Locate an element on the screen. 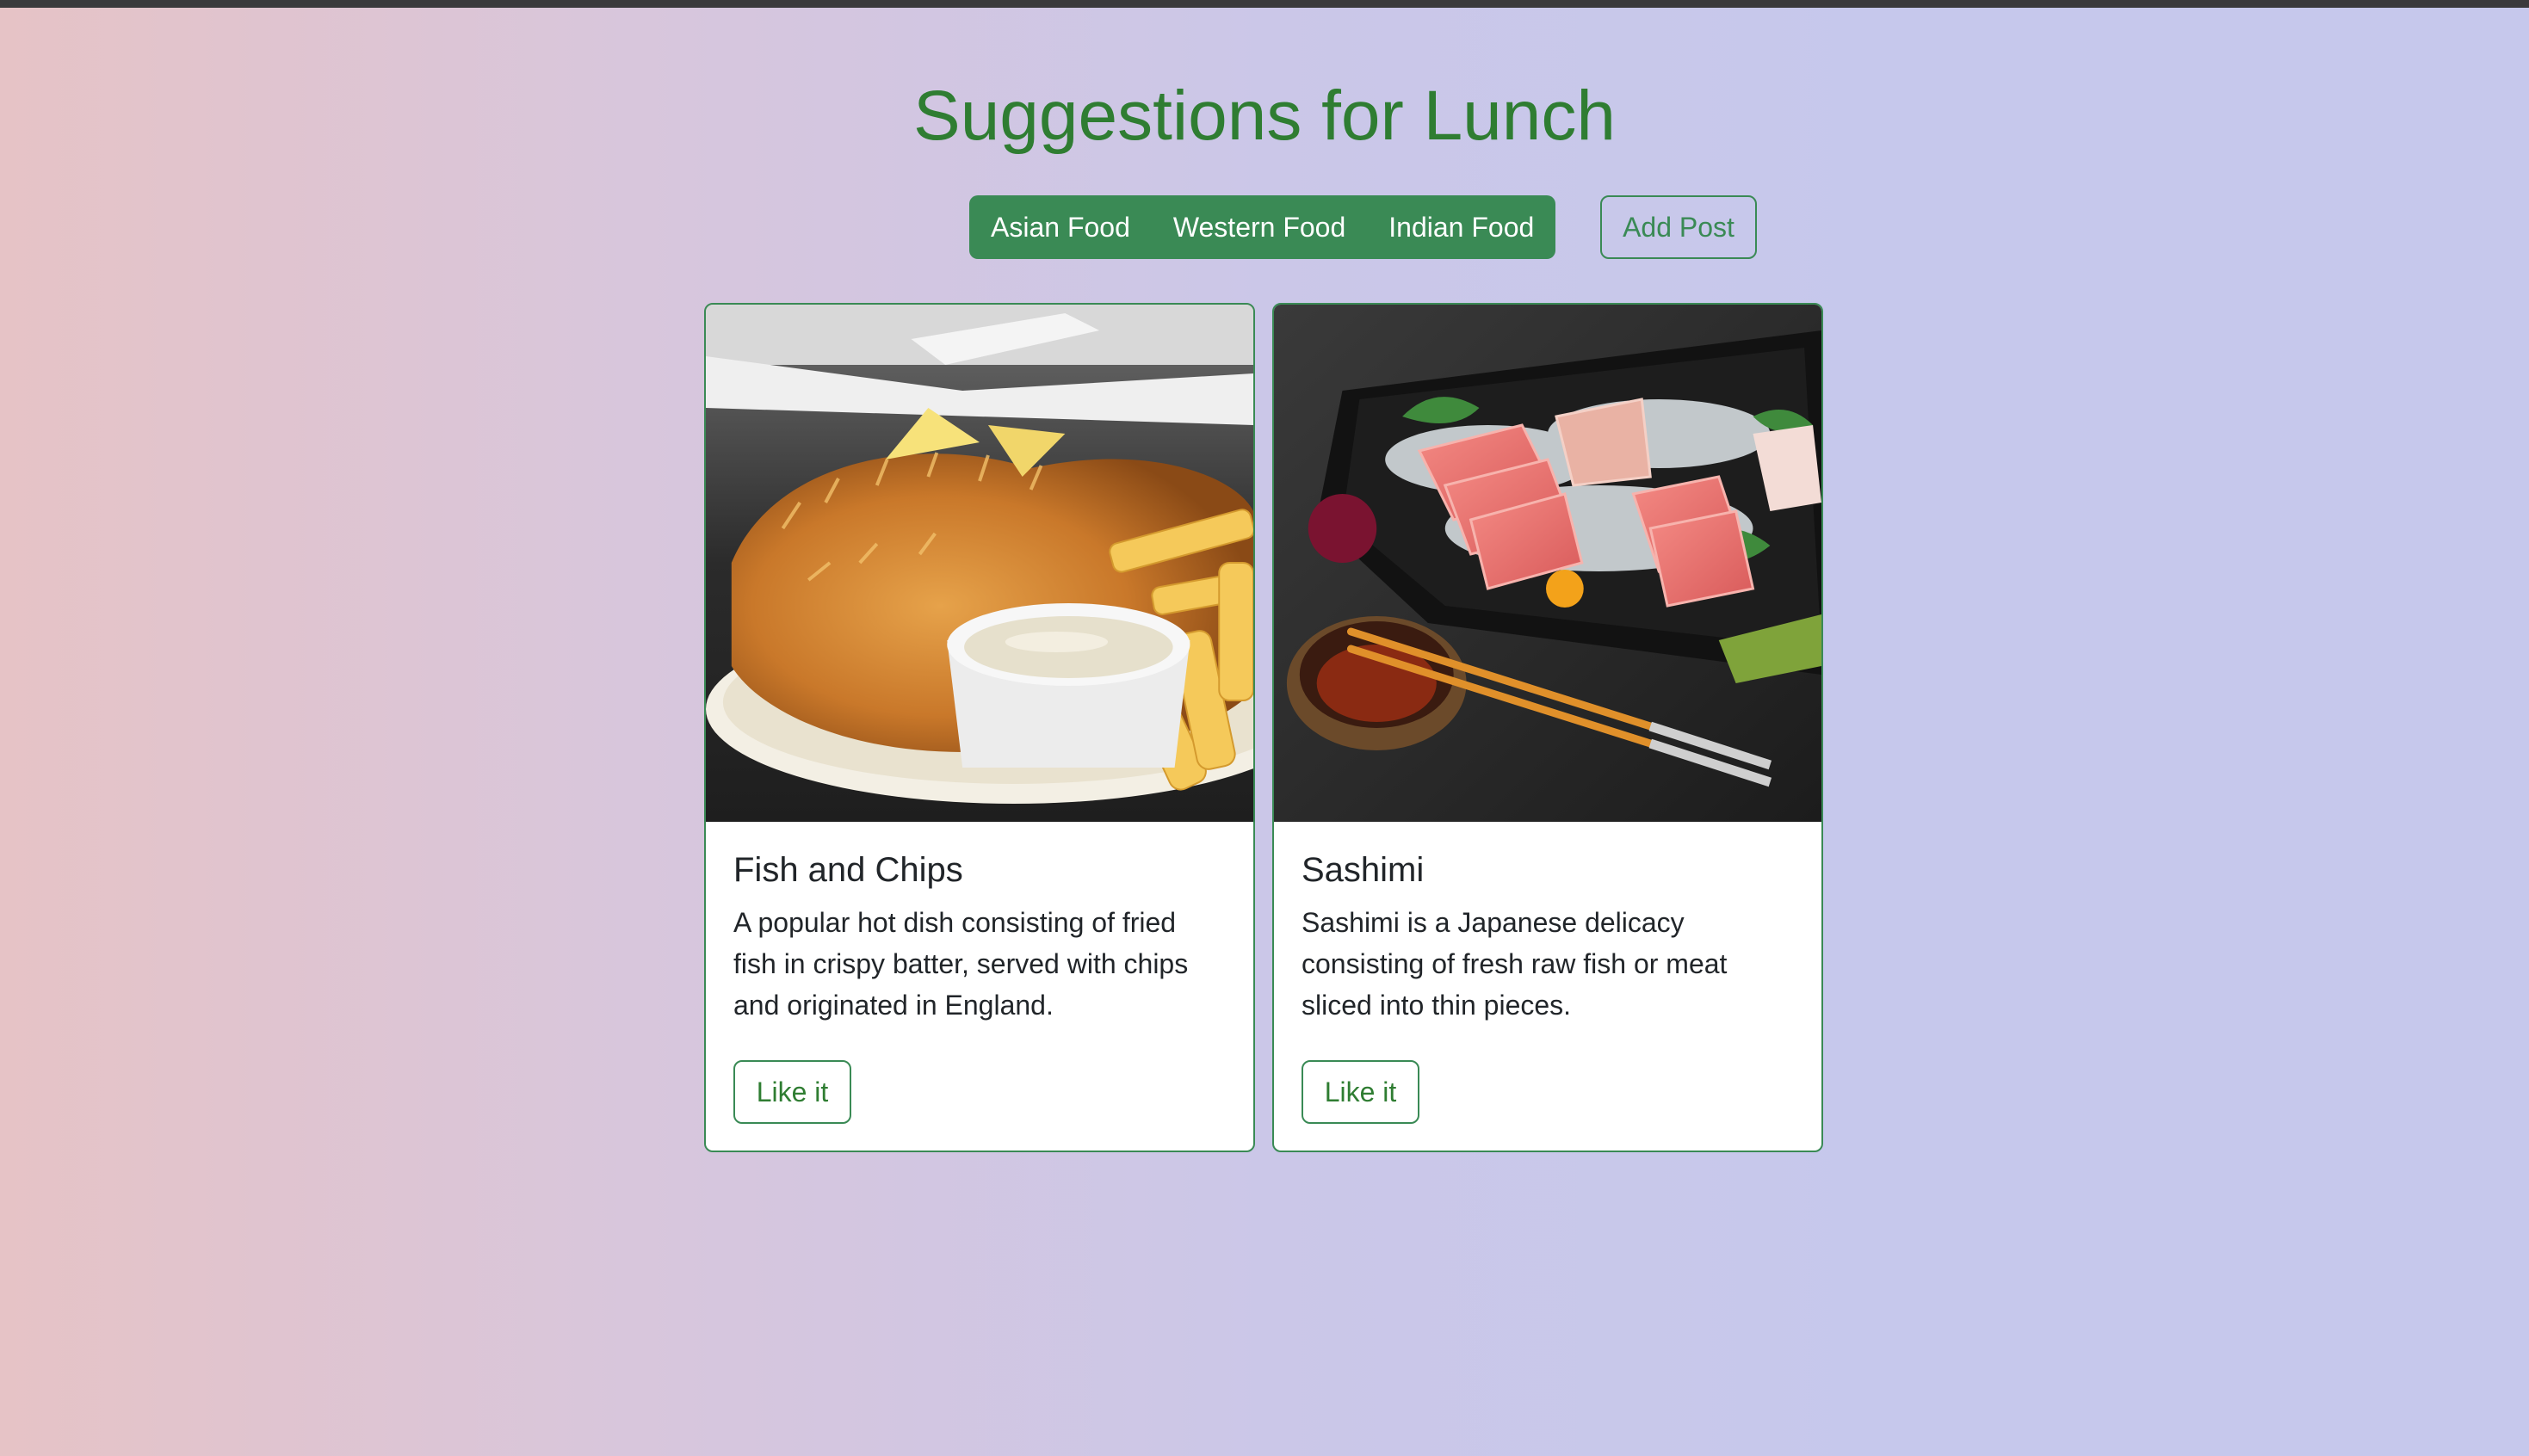 Image resolution: width=2529 pixels, height=1456 pixels. window-top-bar is located at coordinates (1264, 4).